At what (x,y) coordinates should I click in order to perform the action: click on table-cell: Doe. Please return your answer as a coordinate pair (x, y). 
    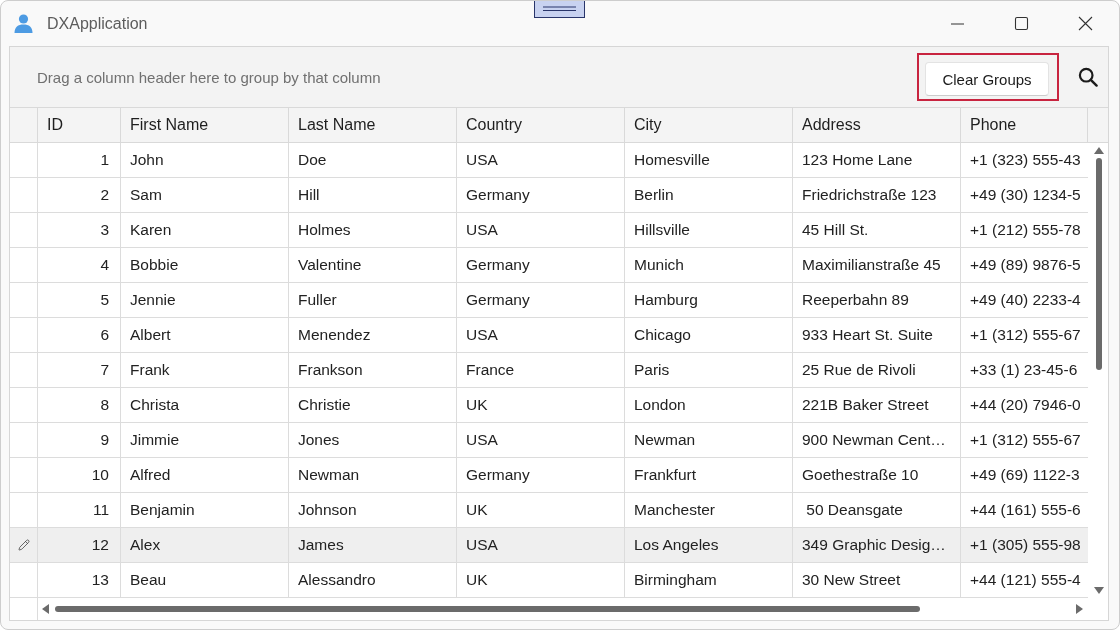
    Looking at the image, I should click on (373, 160).